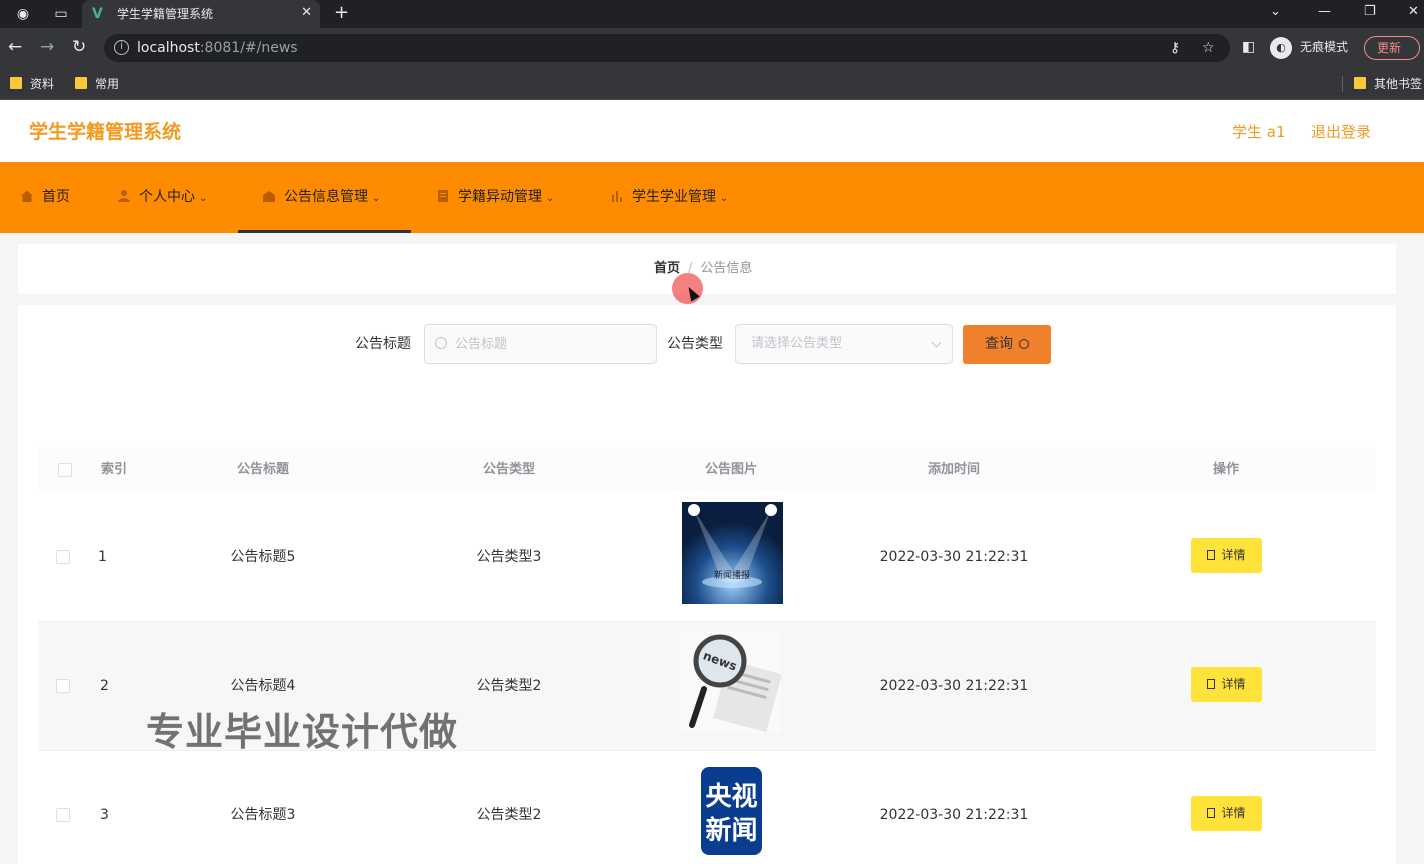 The width and height of the screenshot is (1424, 864). What do you see at coordinates (730, 682) in the screenshot?
I see `news-magnifier-image: news` at bounding box center [730, 682].